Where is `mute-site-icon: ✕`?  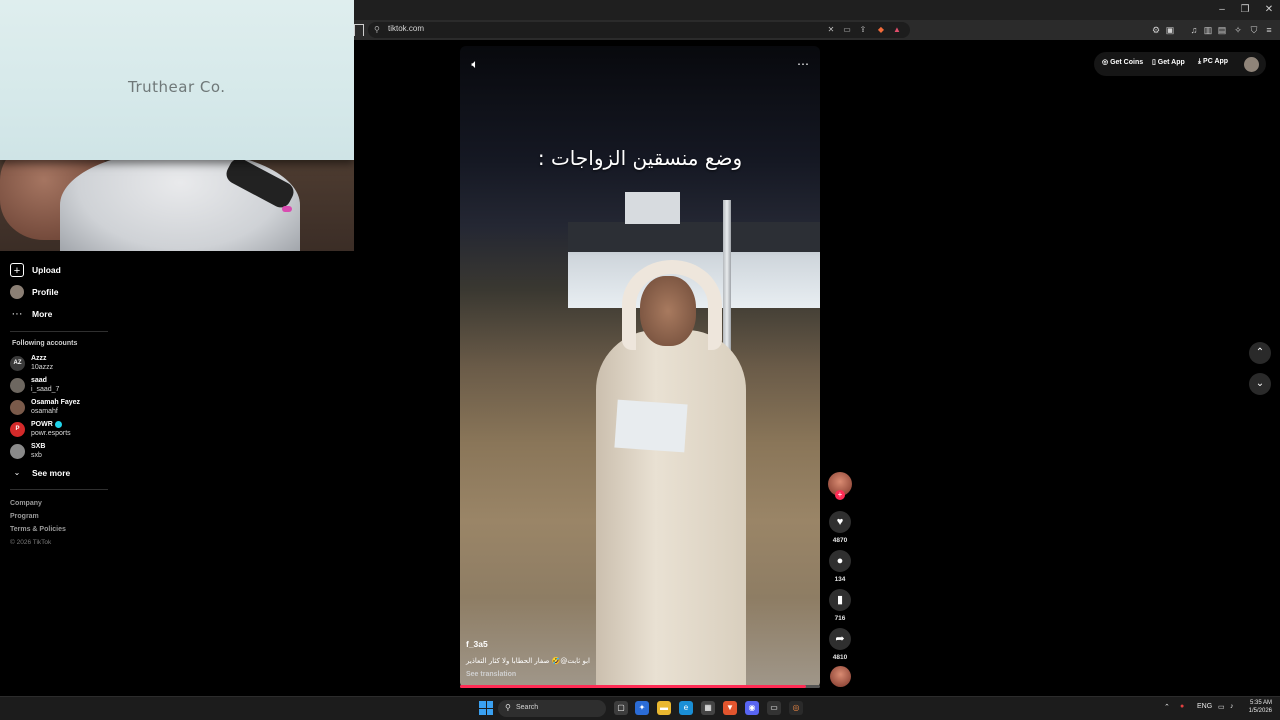 mute-site-icon: ✕ is located at coordinates (831, 30).